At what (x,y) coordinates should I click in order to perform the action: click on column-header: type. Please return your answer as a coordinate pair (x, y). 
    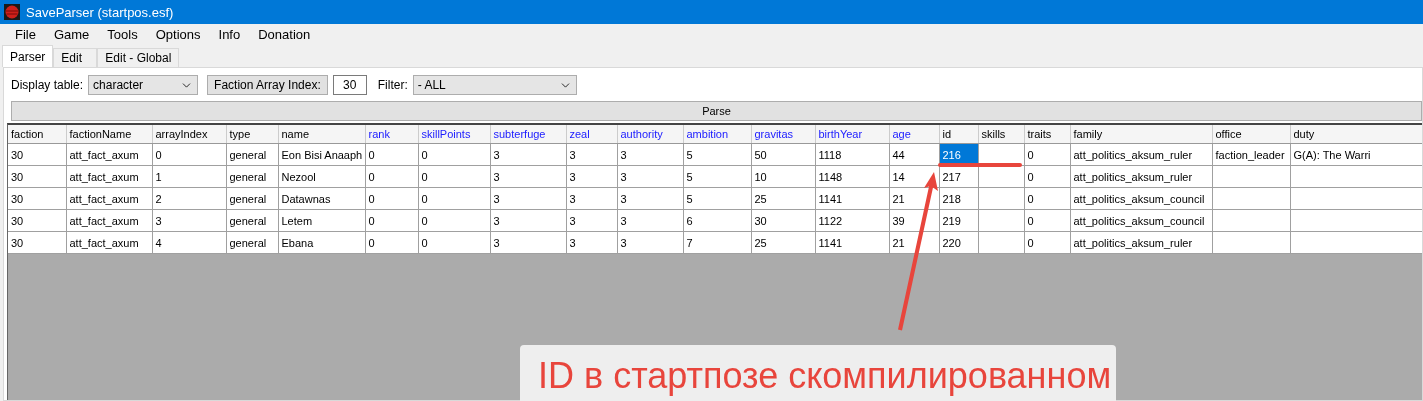
    Looking at the image, I should click on (252, 134).